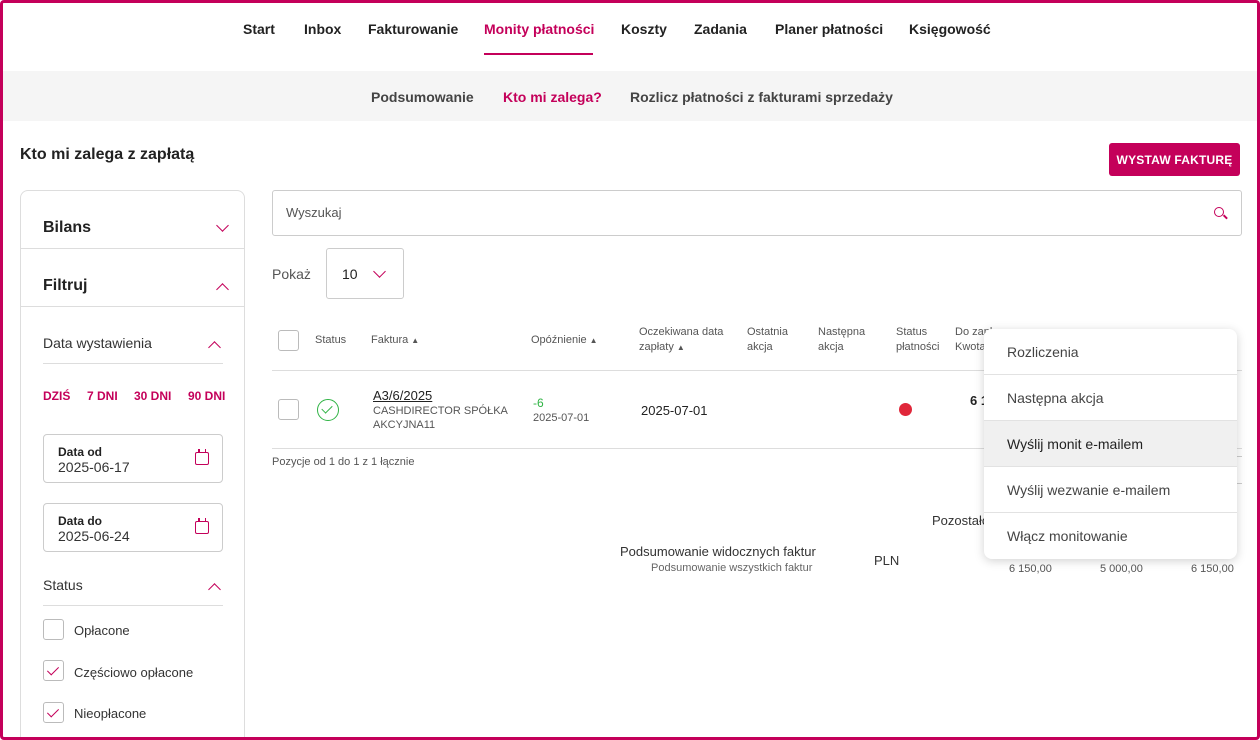  I want to click on summary-pozostalo-label: Pozostało, so click(961, 520).